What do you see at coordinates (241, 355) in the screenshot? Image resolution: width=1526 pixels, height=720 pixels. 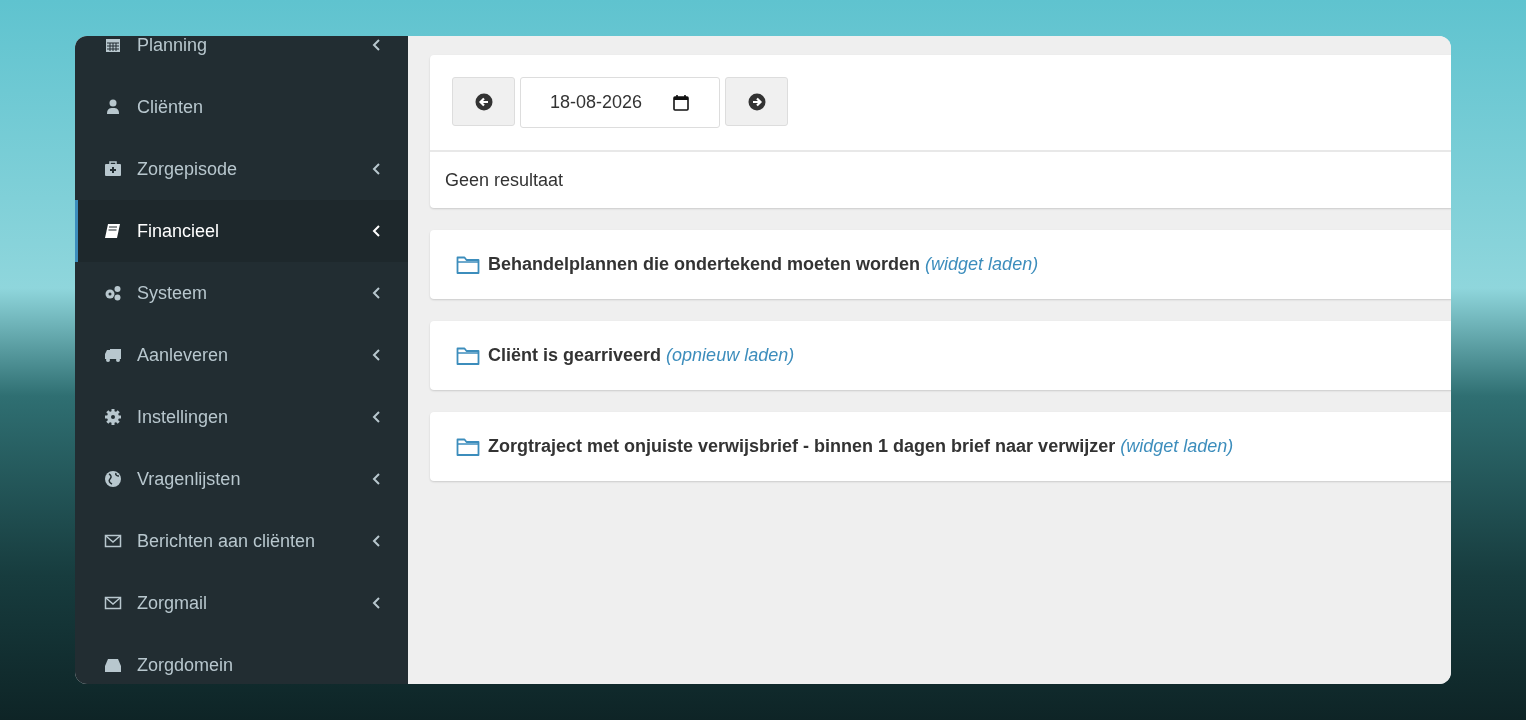 I see `sidebar-item: Aanleveren` at bounding box center [241, 355].